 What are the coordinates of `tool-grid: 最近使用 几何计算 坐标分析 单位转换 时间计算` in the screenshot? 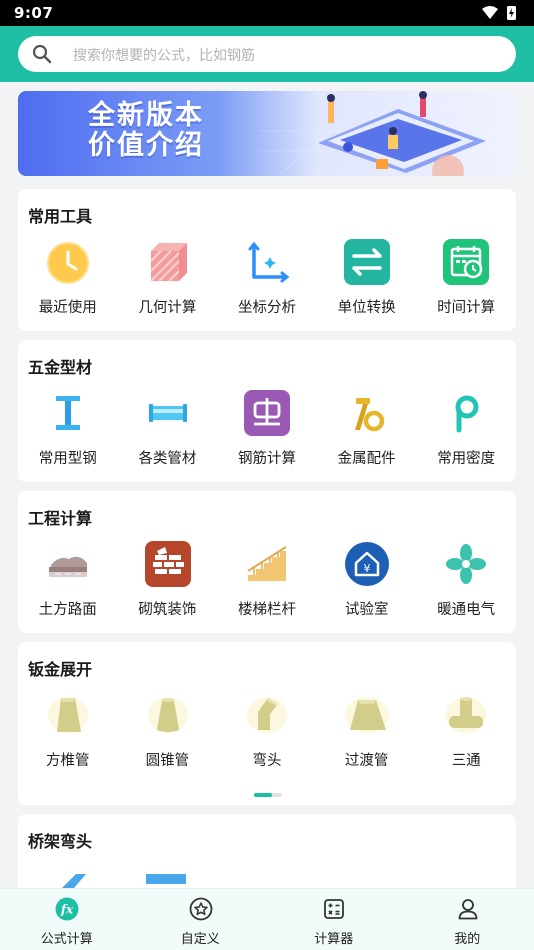 It's located at (267, 280).